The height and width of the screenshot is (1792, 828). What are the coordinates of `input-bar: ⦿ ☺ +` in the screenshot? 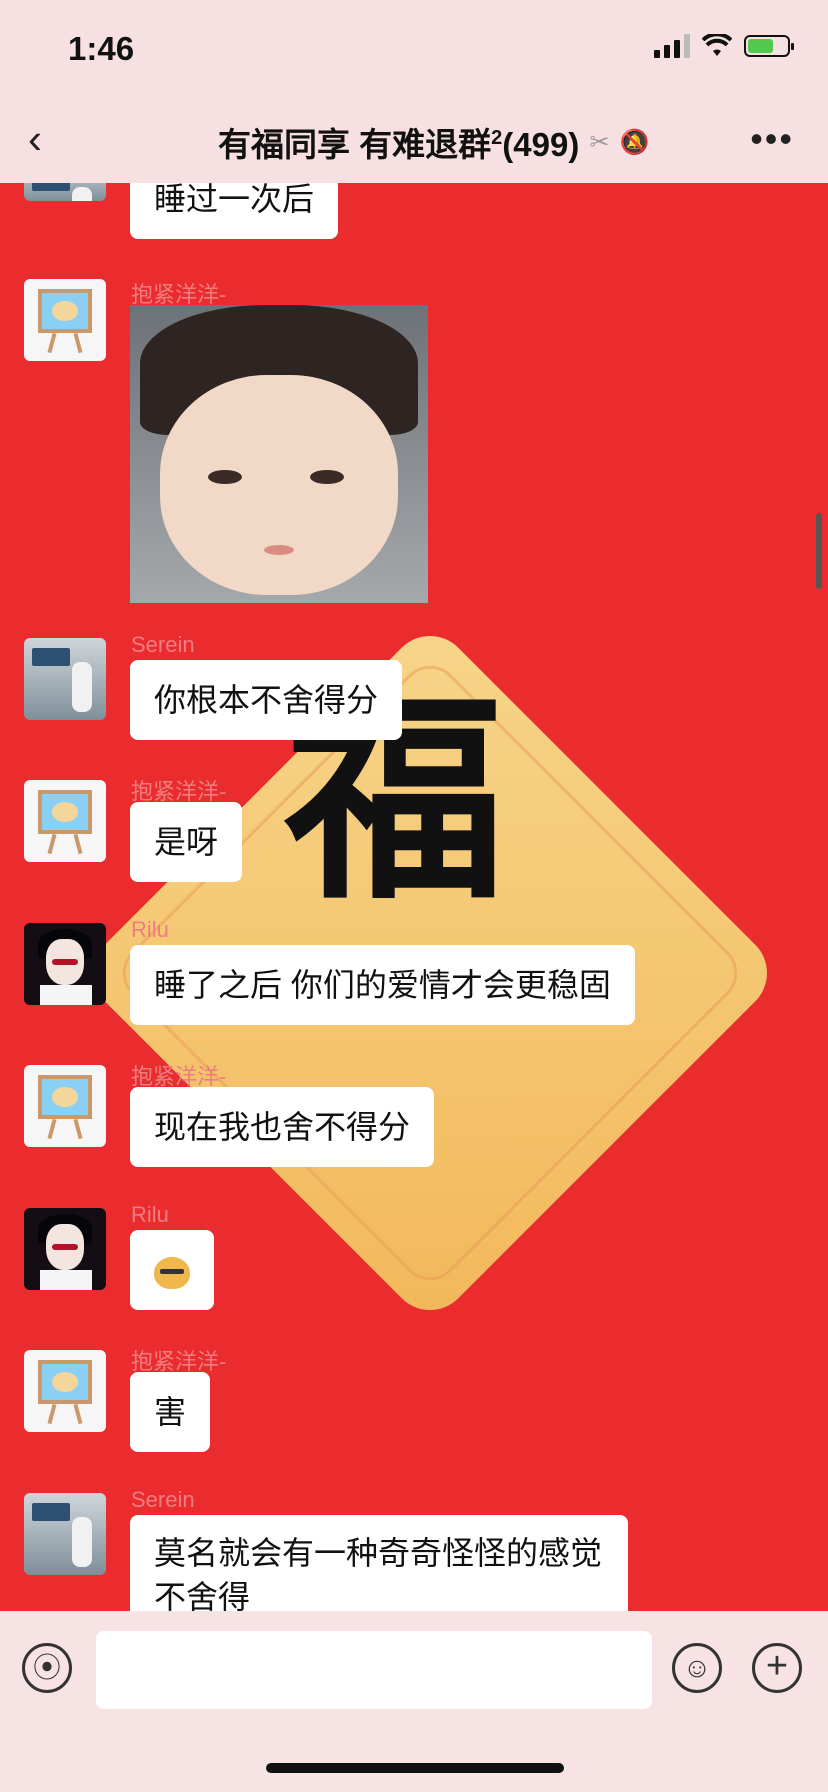 It's located at (414, 1701).